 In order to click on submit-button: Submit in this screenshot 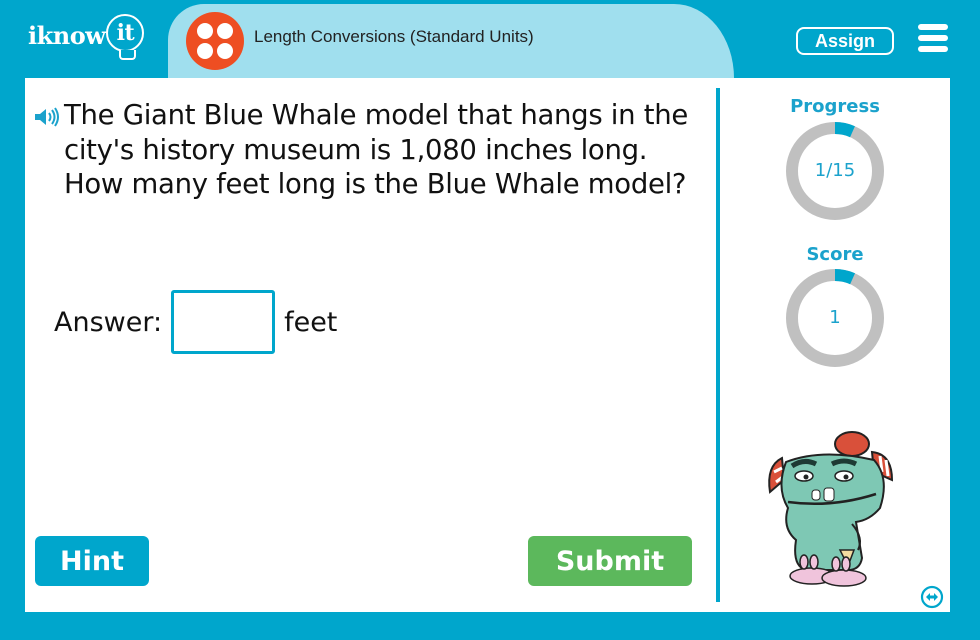, I will do `click(610, 561)`.